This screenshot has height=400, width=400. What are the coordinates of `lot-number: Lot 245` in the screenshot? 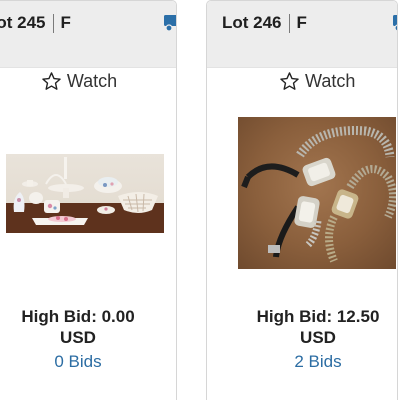 It's located at (23, 23).